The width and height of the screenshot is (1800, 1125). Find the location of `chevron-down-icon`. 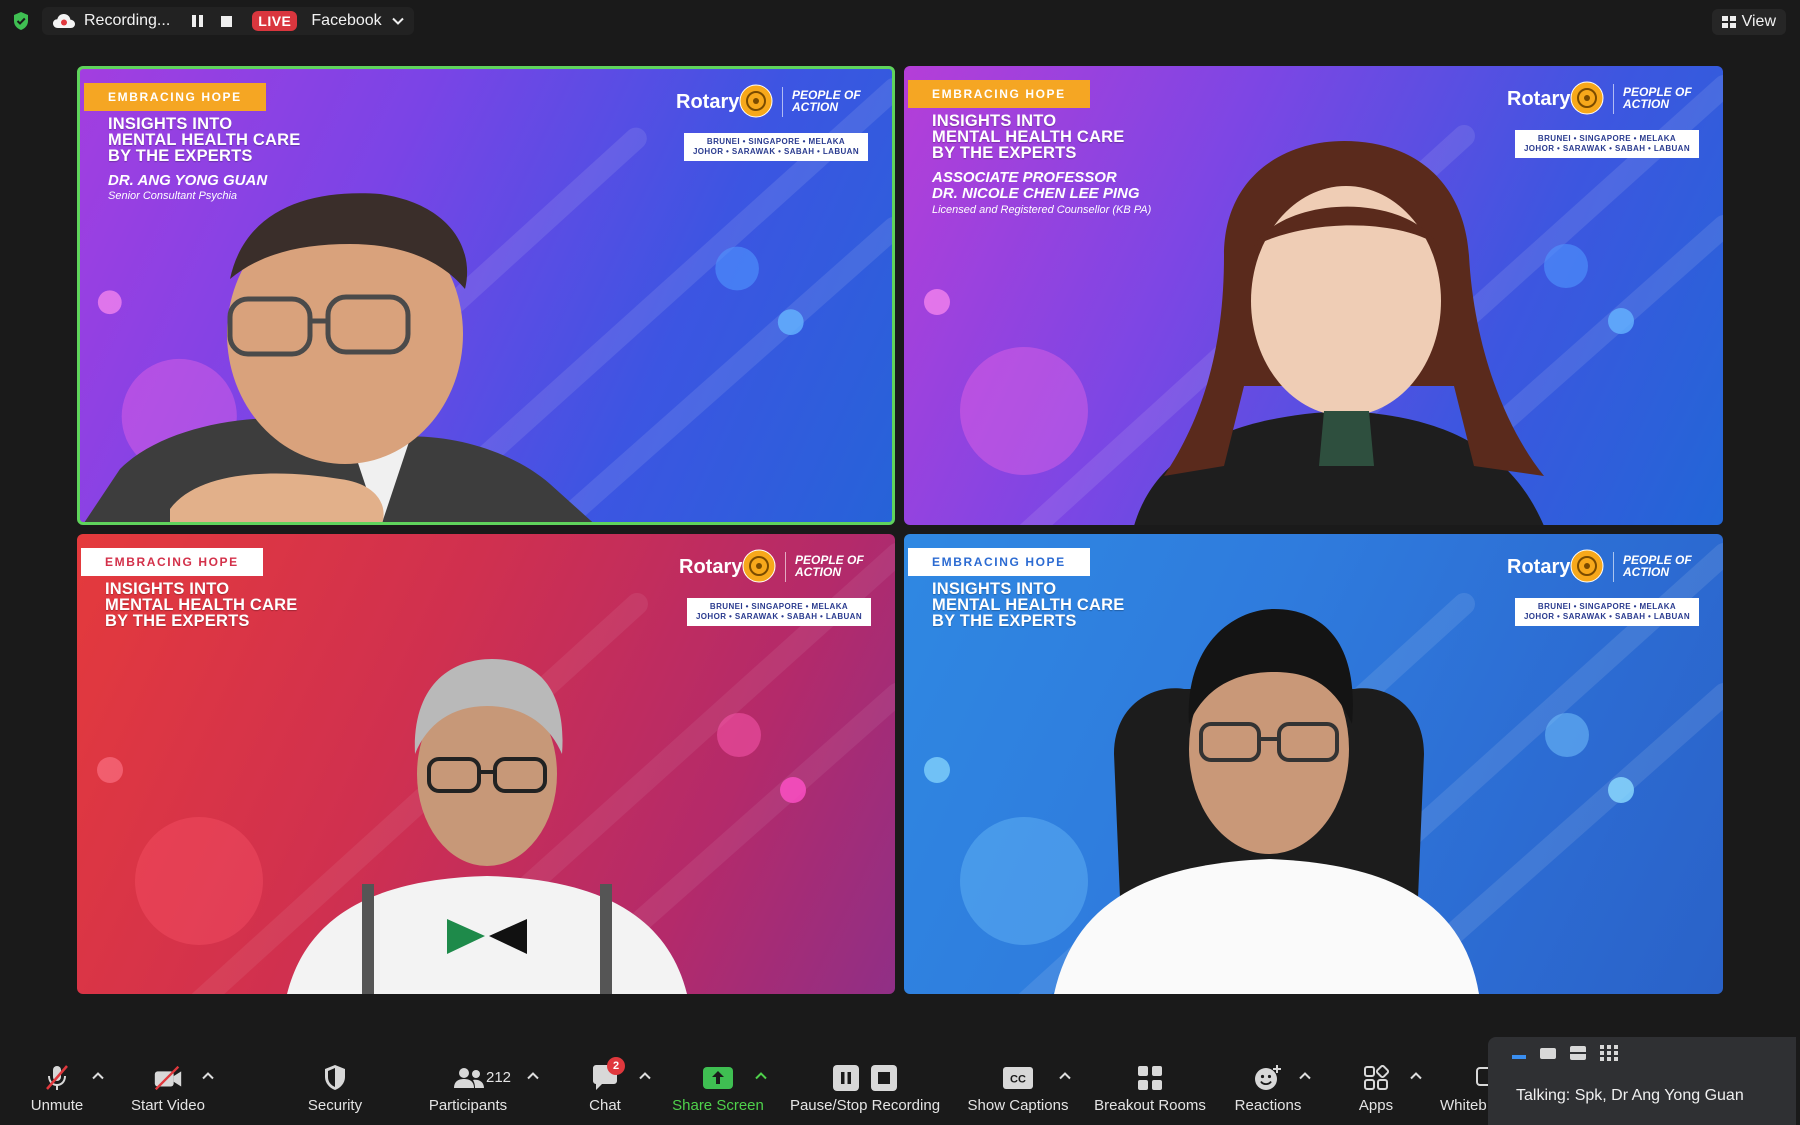

chevron-down-icon is located at coordinates (397, 21).